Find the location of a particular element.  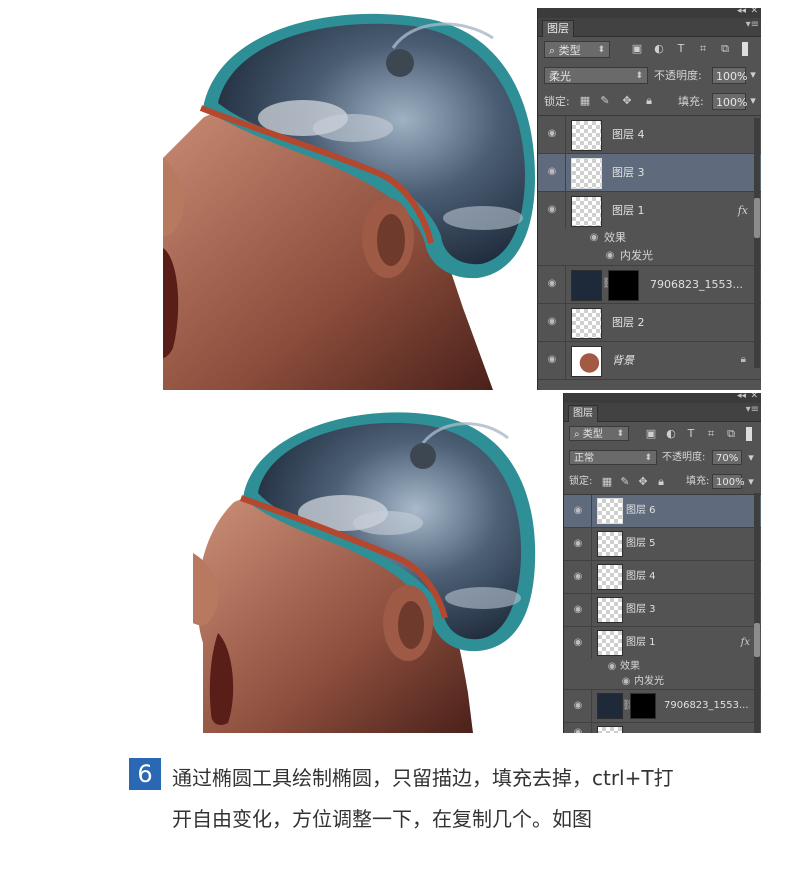

effects-label: 效果 is located at coordinates (630, 666).